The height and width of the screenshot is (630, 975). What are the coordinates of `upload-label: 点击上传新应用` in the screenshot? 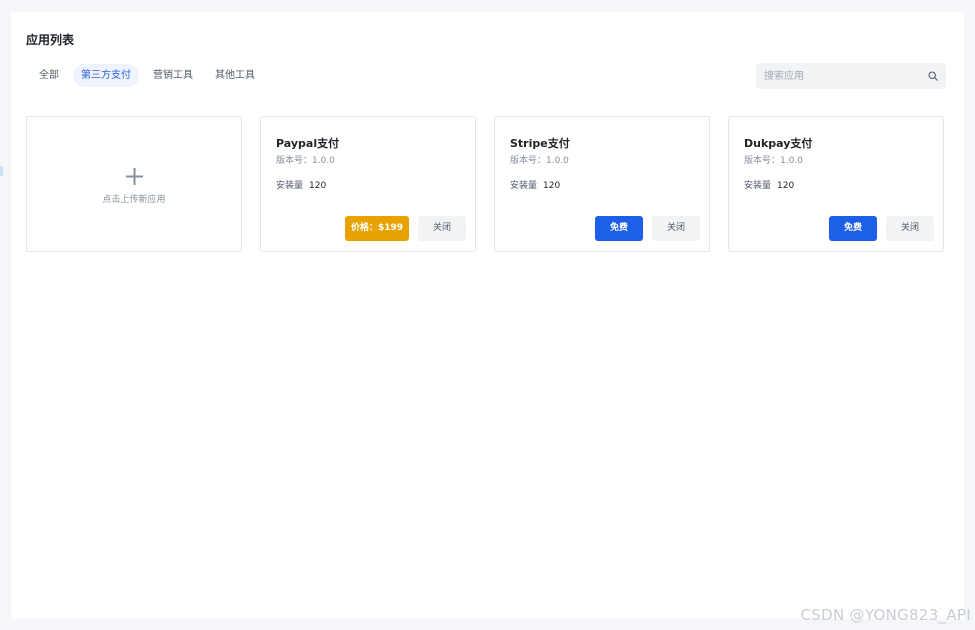 It's located at (134, 200).